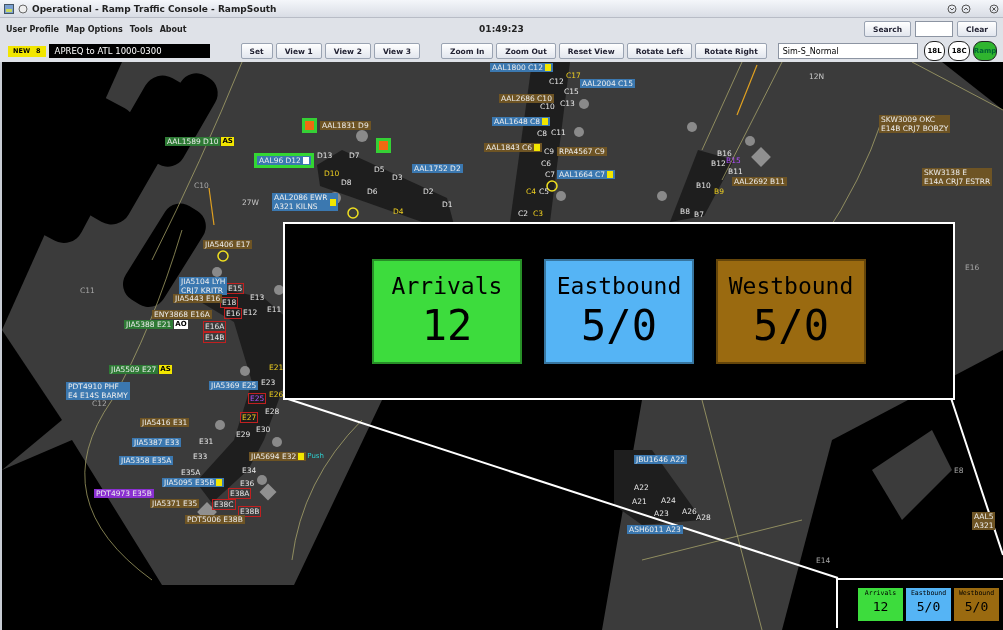 This screenshot has width=1003, height=630. What do you see at coordinates (791, 286) in the screenshot?
I see `counter-label: Westbound` at bounding box center [791, 286].